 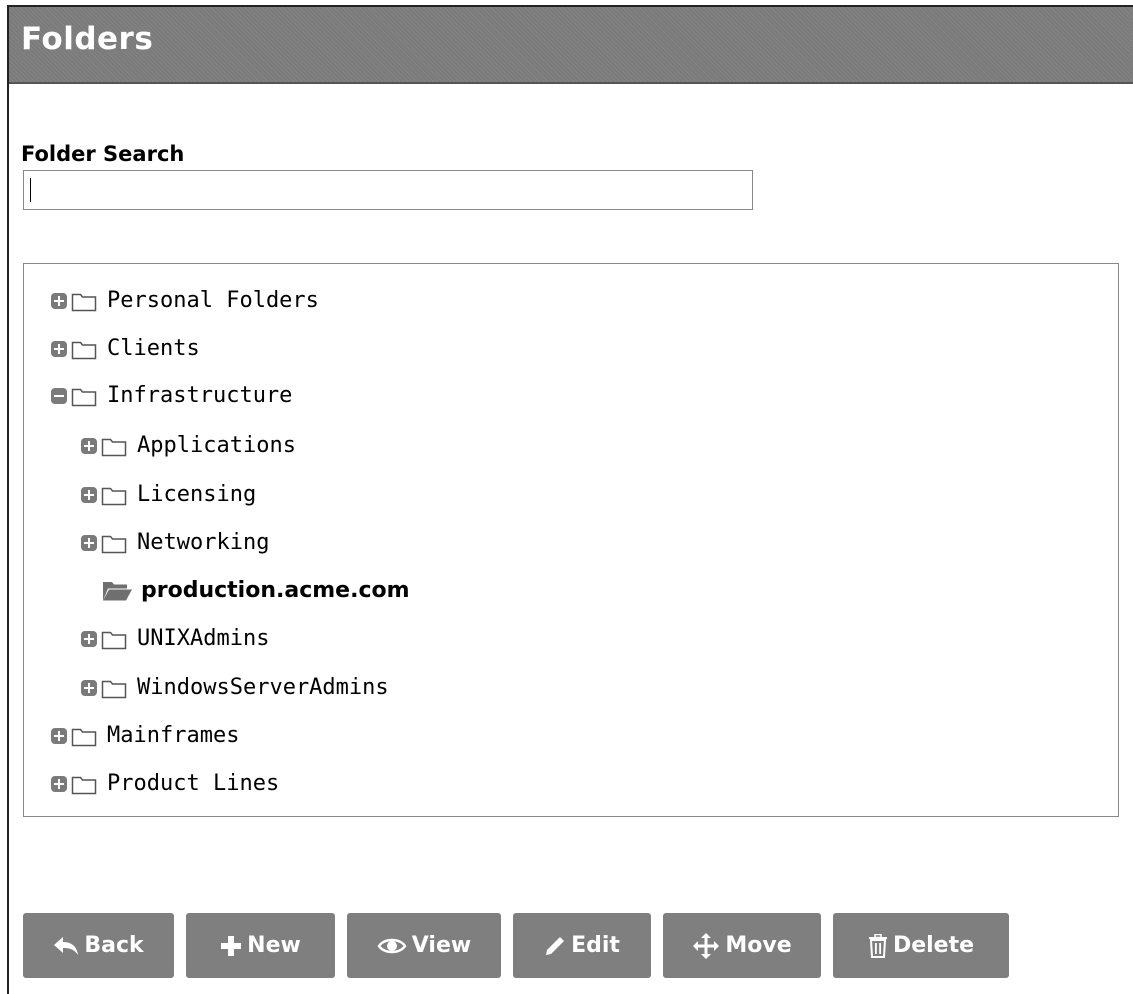 I want to click on tree-node-unixadmins: UNIXAdmins, so click(x=175, y=639).